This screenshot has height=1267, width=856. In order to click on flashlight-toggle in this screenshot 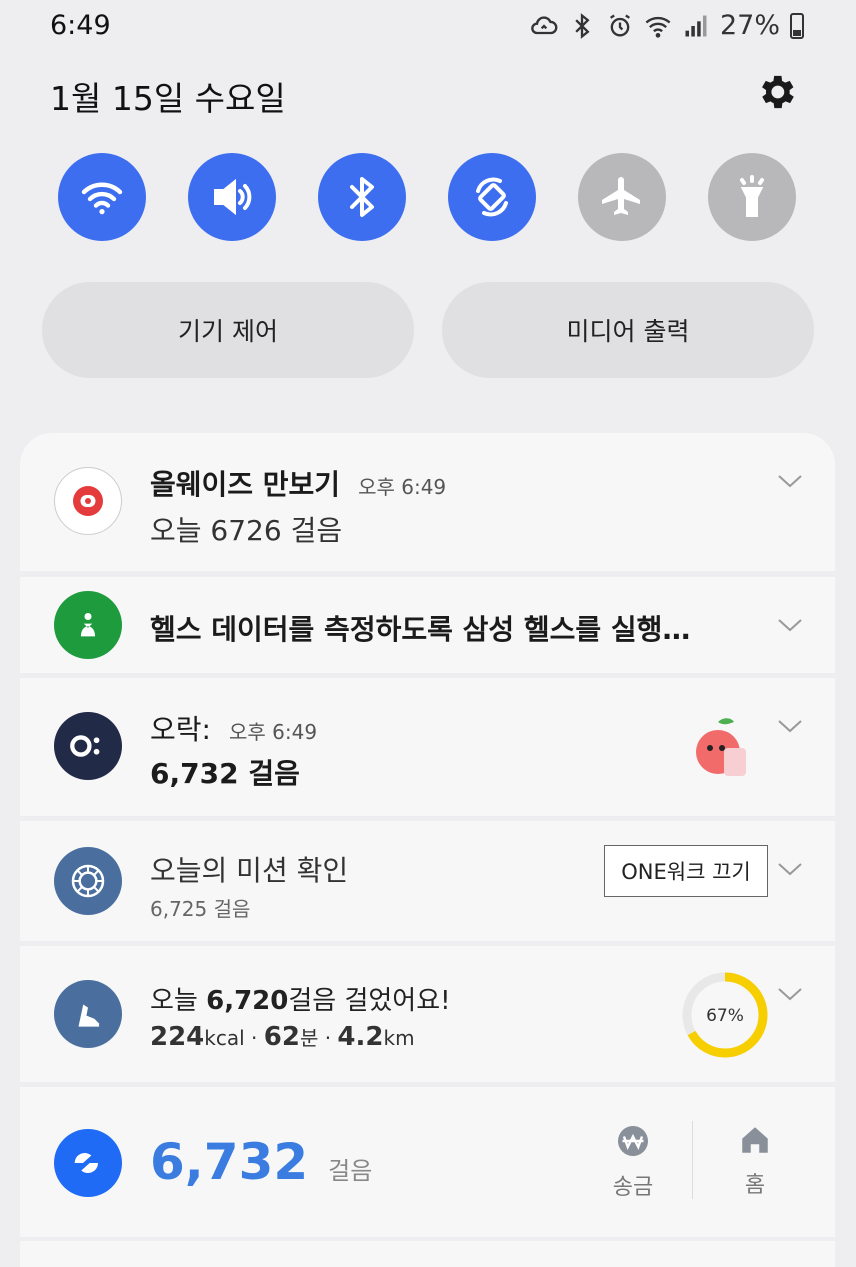, I will do `click(752, 197)`.